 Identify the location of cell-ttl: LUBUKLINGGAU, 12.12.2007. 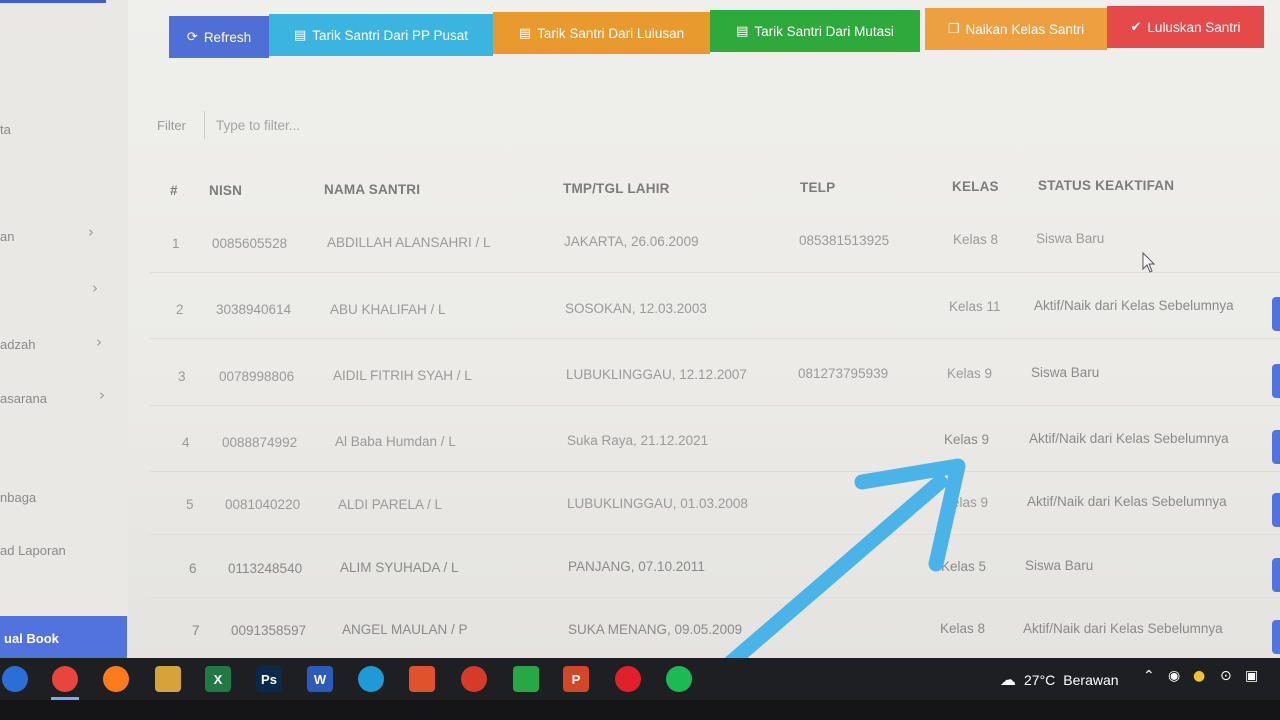
(656, 374).